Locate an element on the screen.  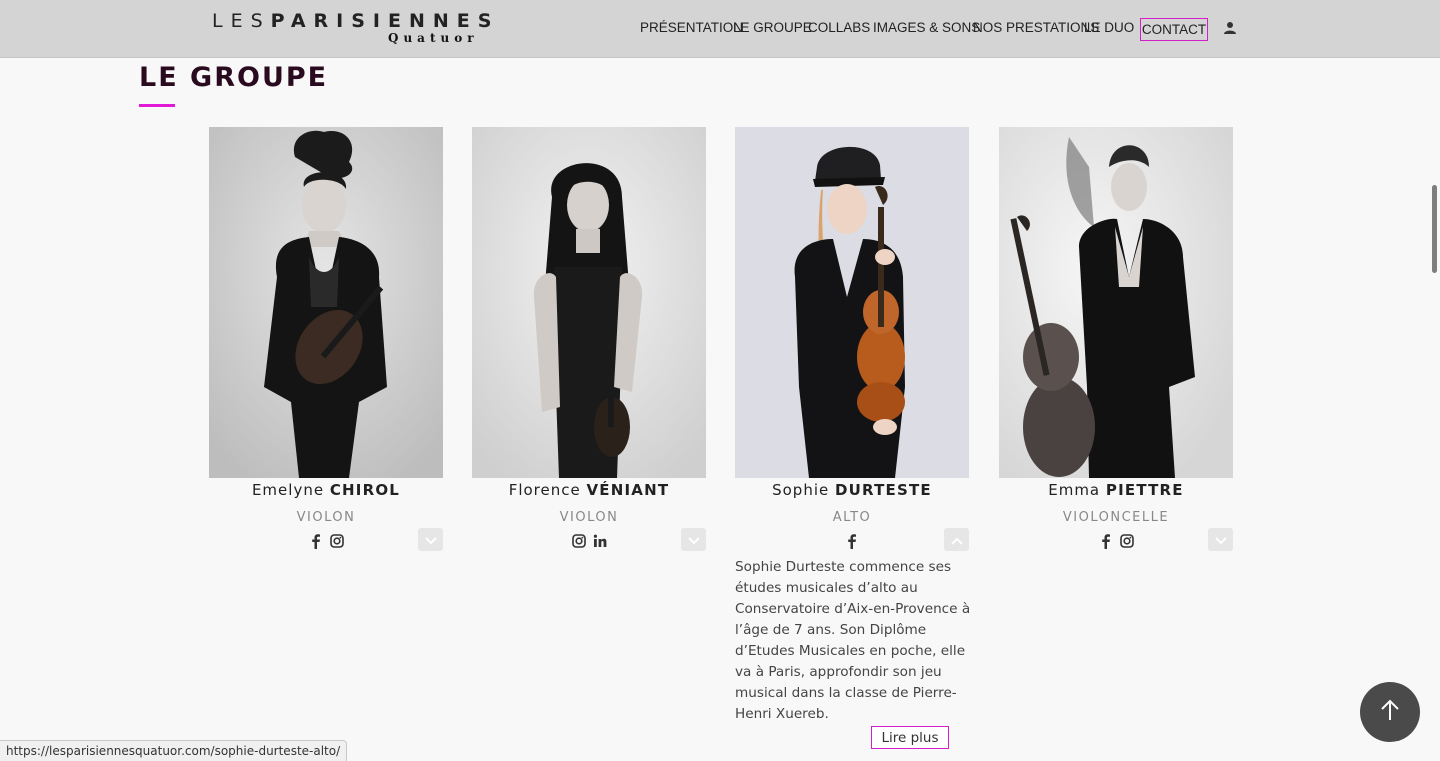
nav-le-duo: LE DUO is located at coordinates (1109, 27).